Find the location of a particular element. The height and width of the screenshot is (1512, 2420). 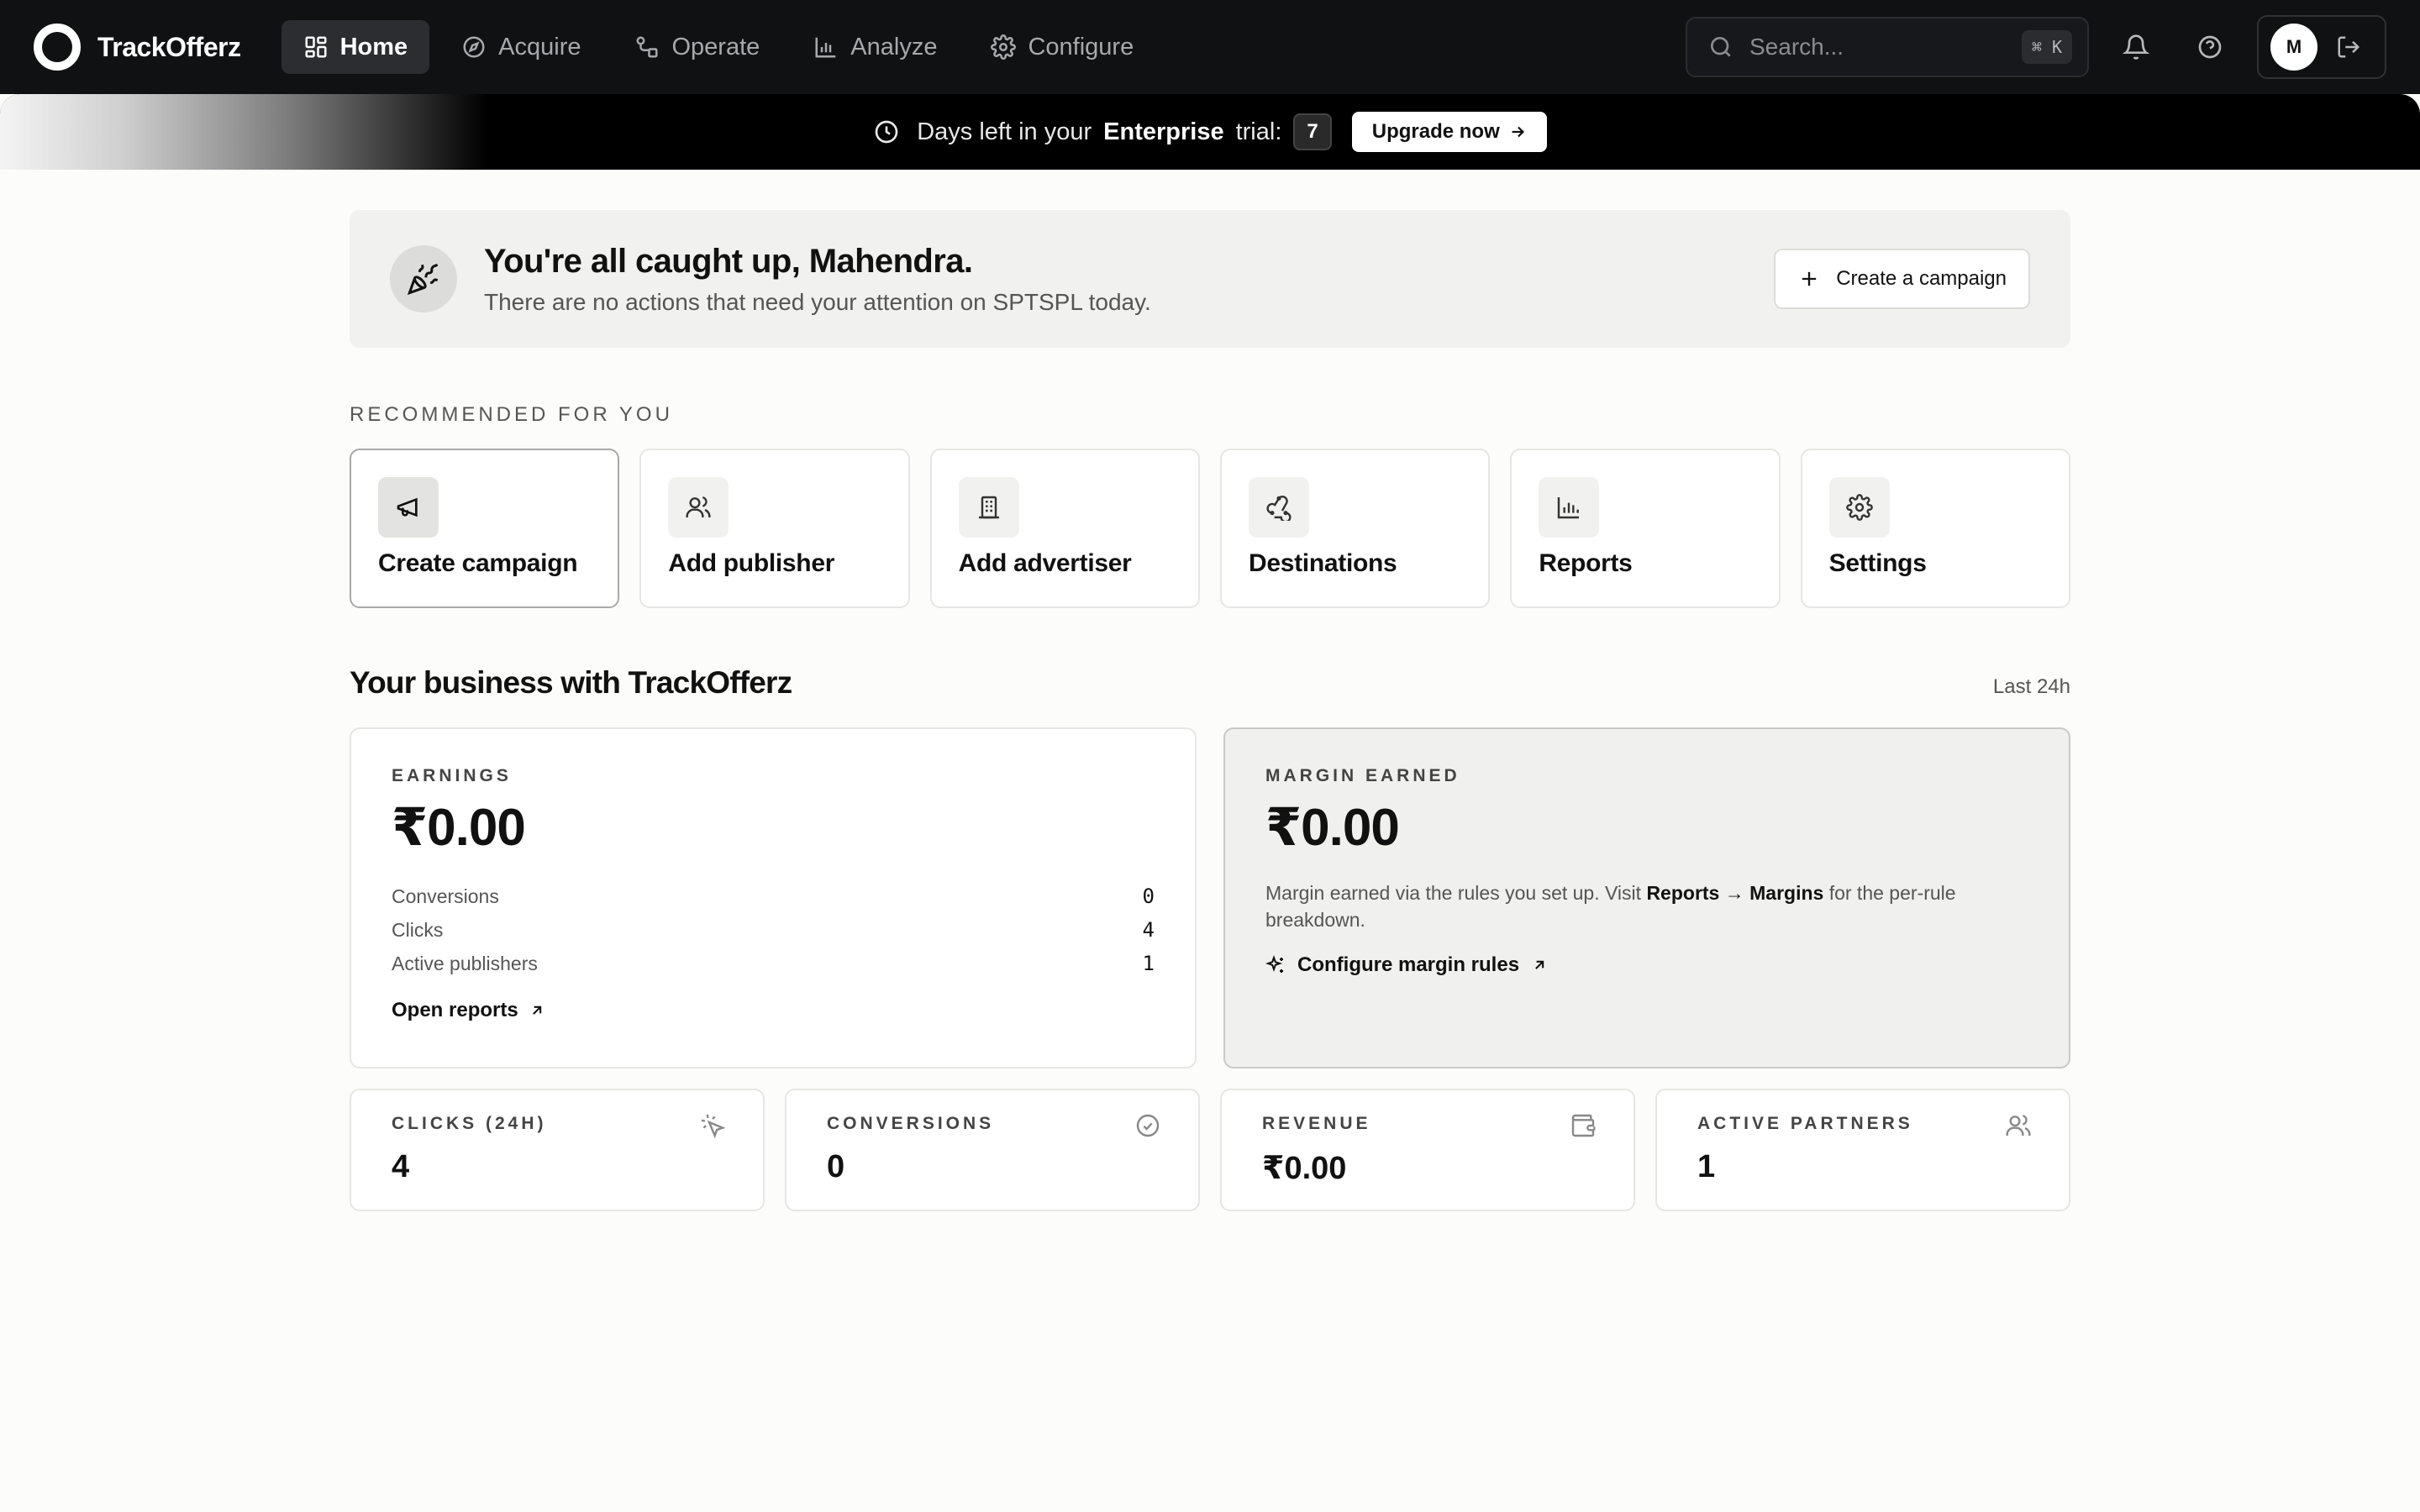

earnings-label: EARNINGS is located at coordinates (452, 775).